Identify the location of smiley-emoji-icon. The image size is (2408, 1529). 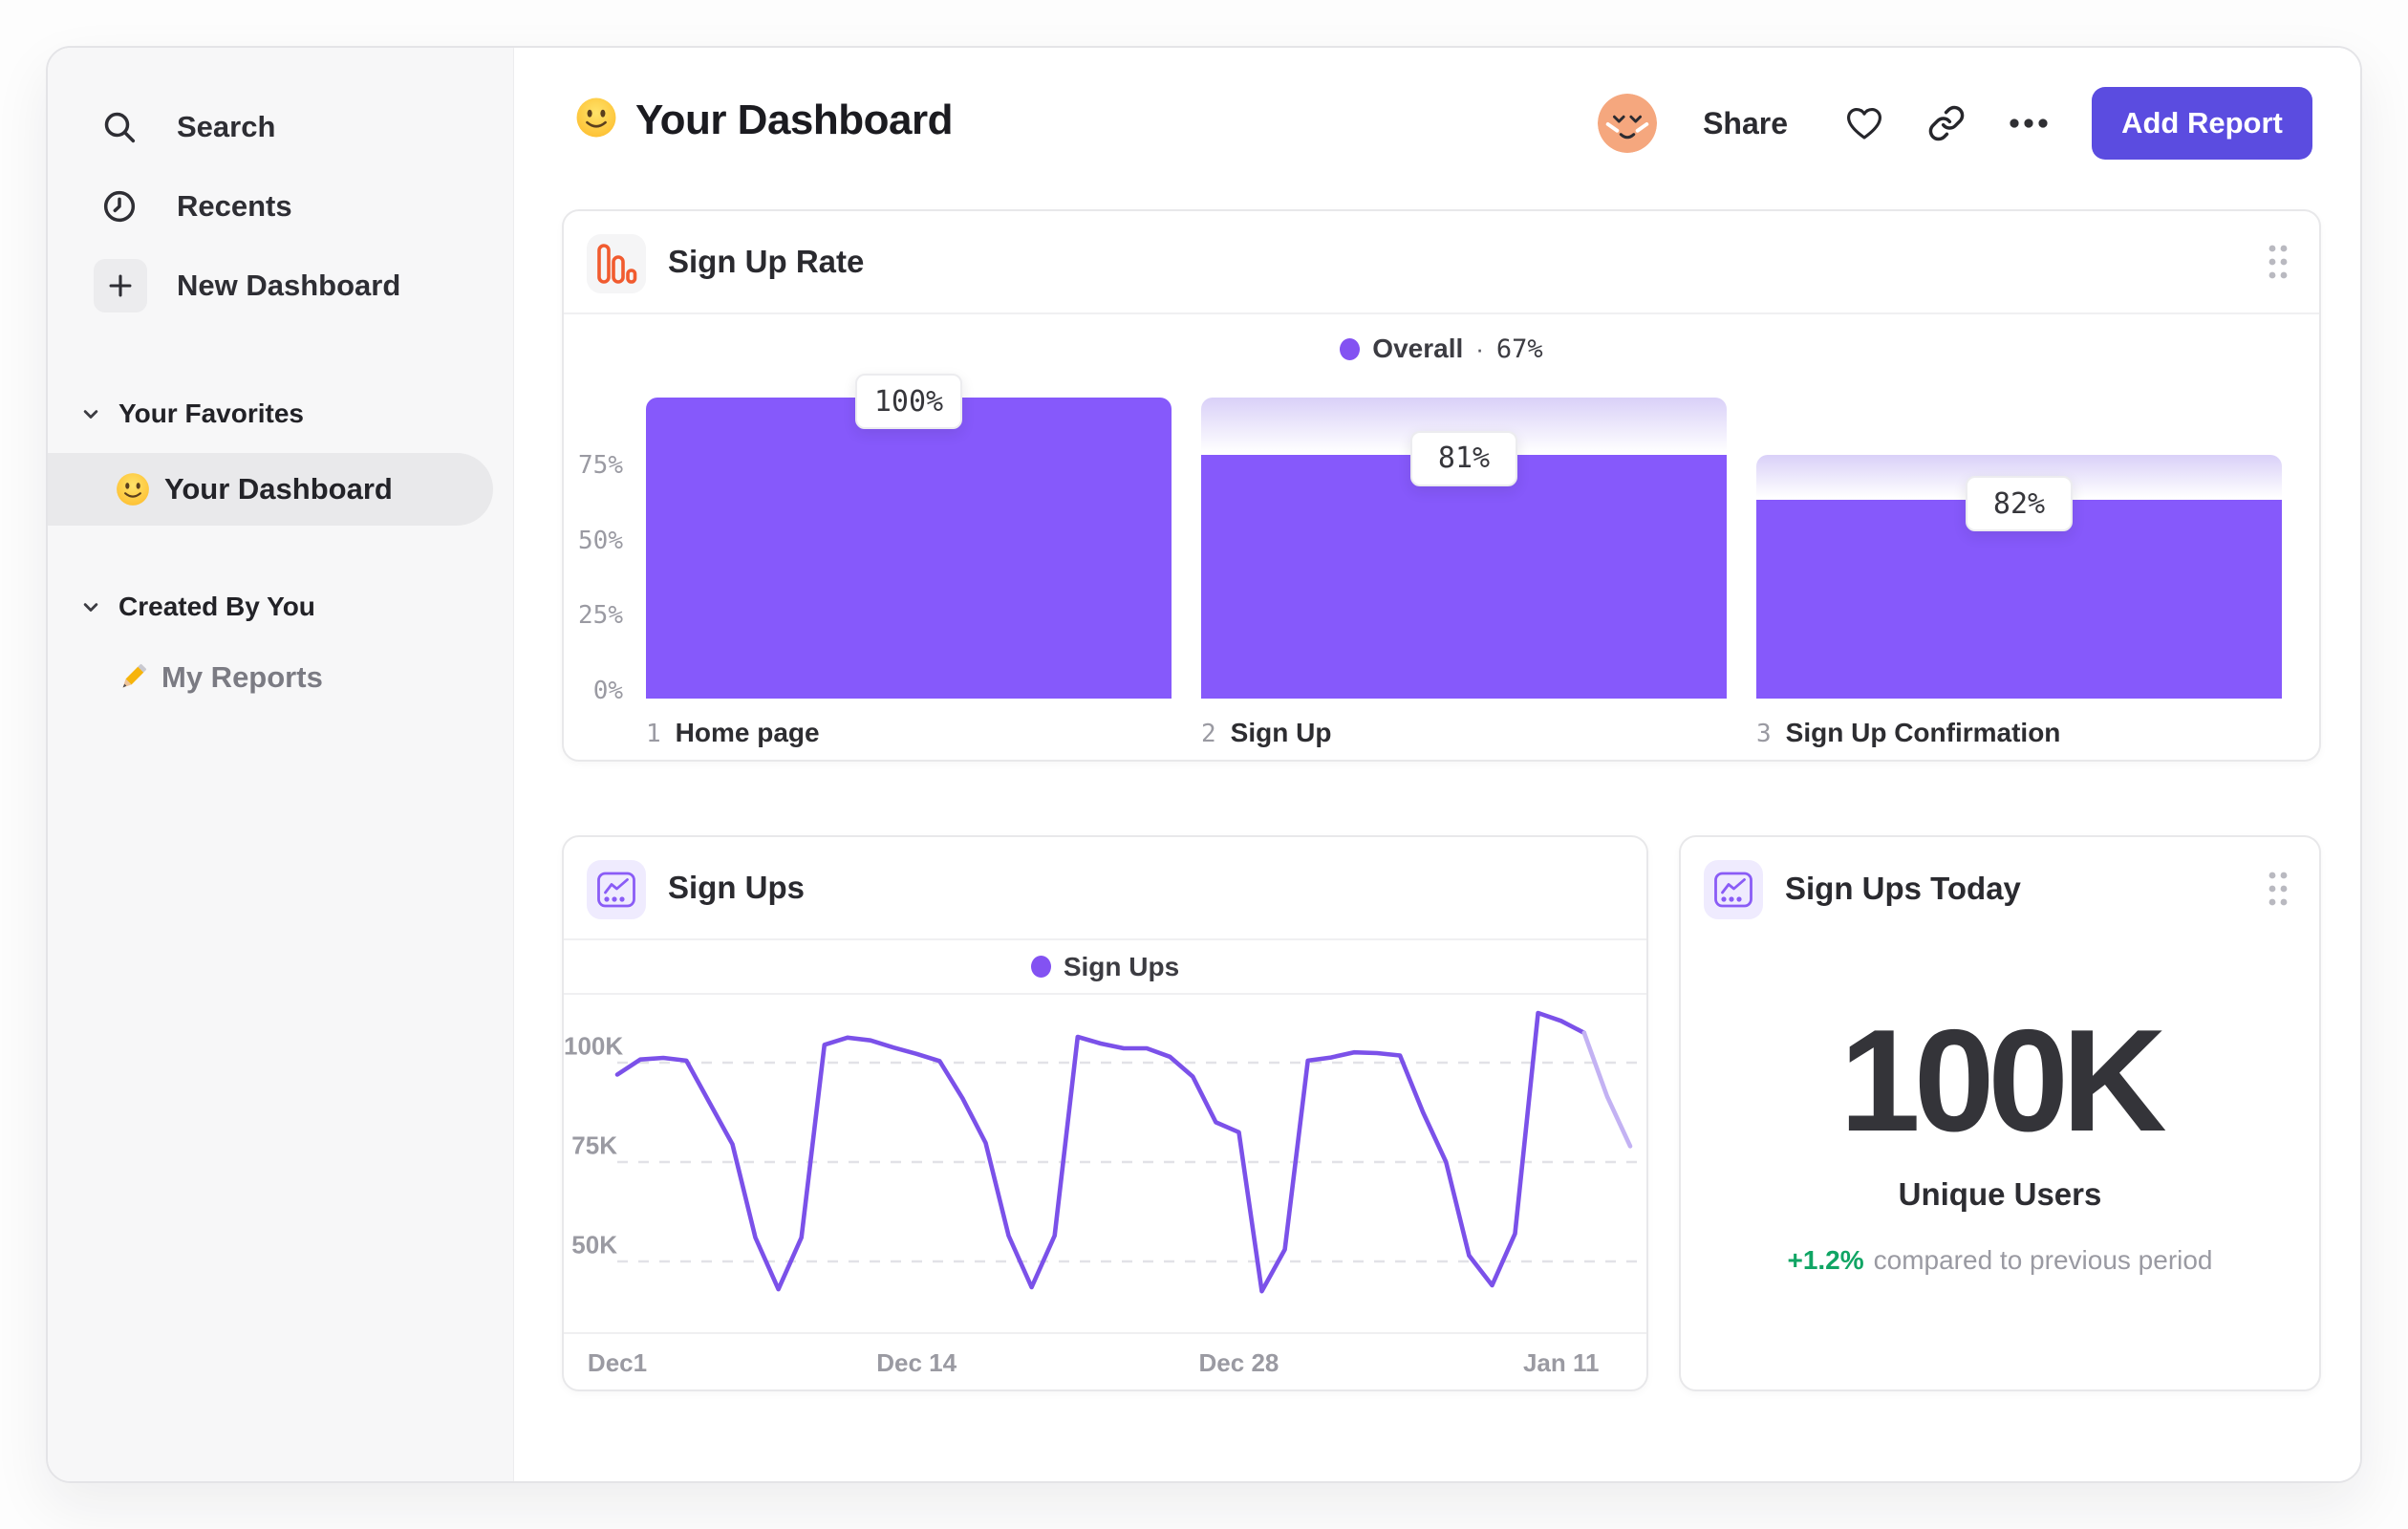
(133, 489).